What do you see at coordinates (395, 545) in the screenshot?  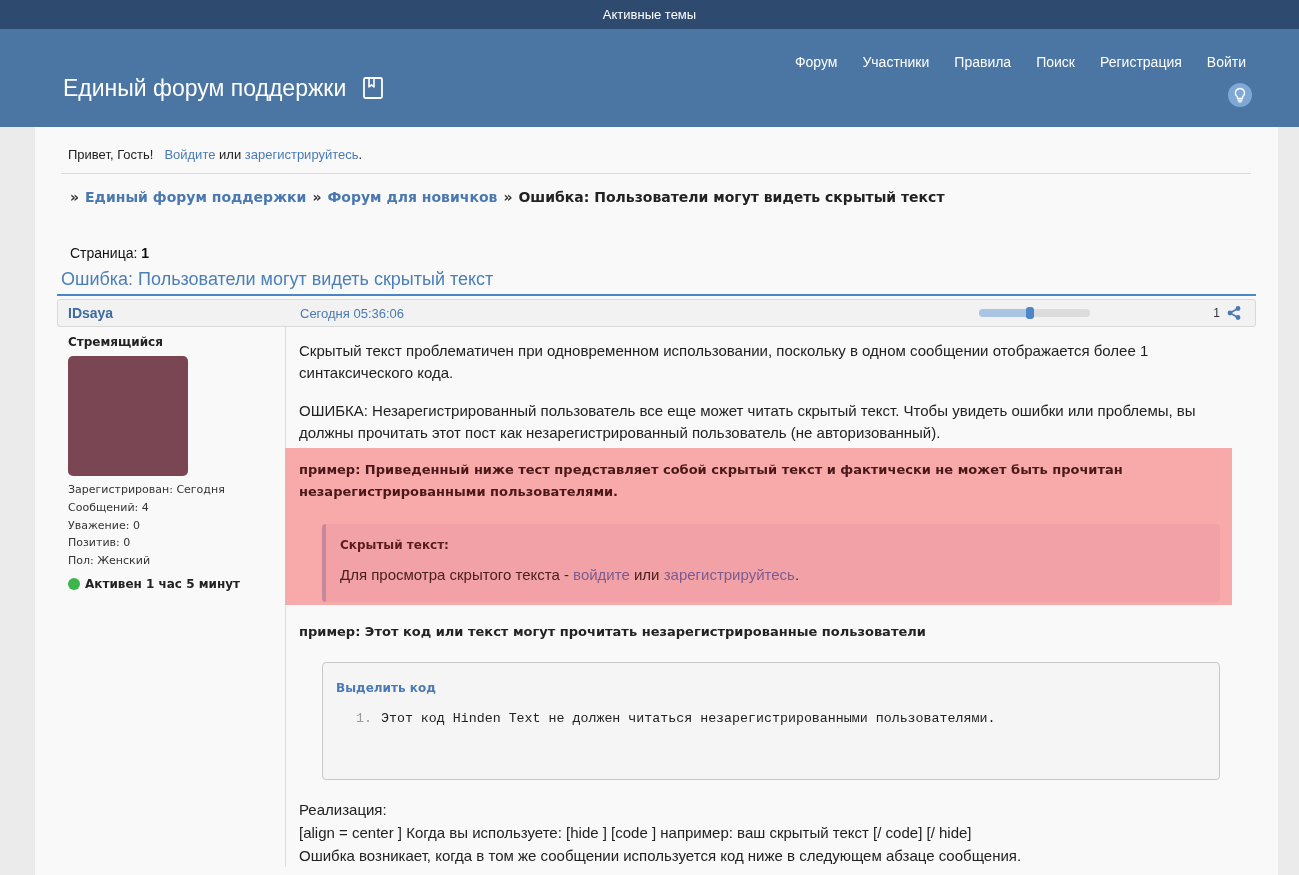 I see `hidden-text-title: Скрытый текст:` at bounding box center [395, 545].